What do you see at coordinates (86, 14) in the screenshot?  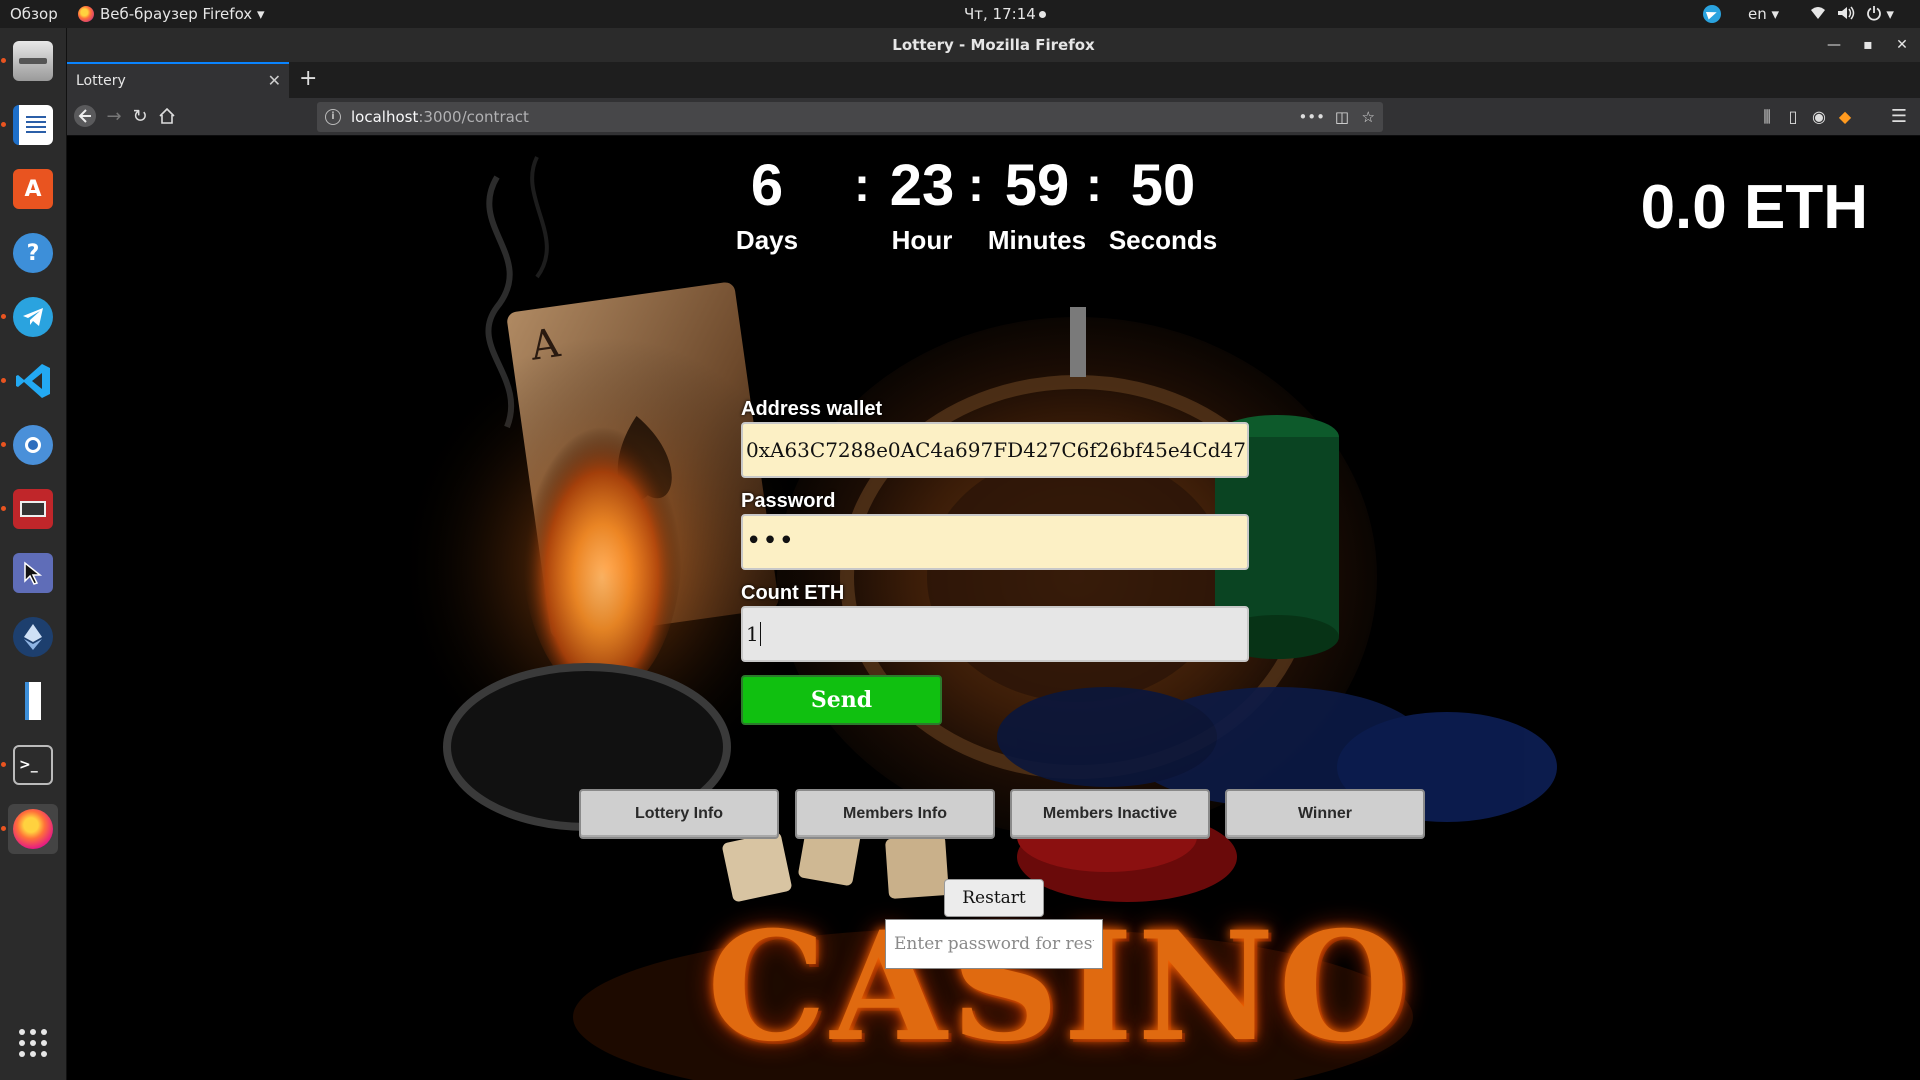 I see `firefox-mini-icon` at bounding box center [86, 14].